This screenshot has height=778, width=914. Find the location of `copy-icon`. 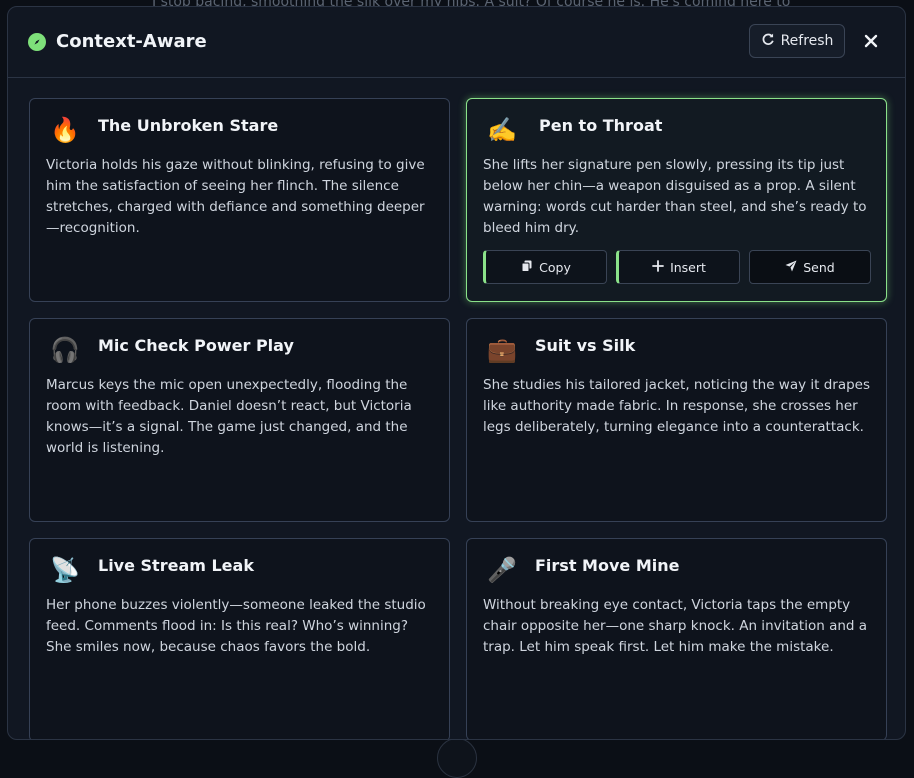

copy-icon is located at coordinates (527, 267).